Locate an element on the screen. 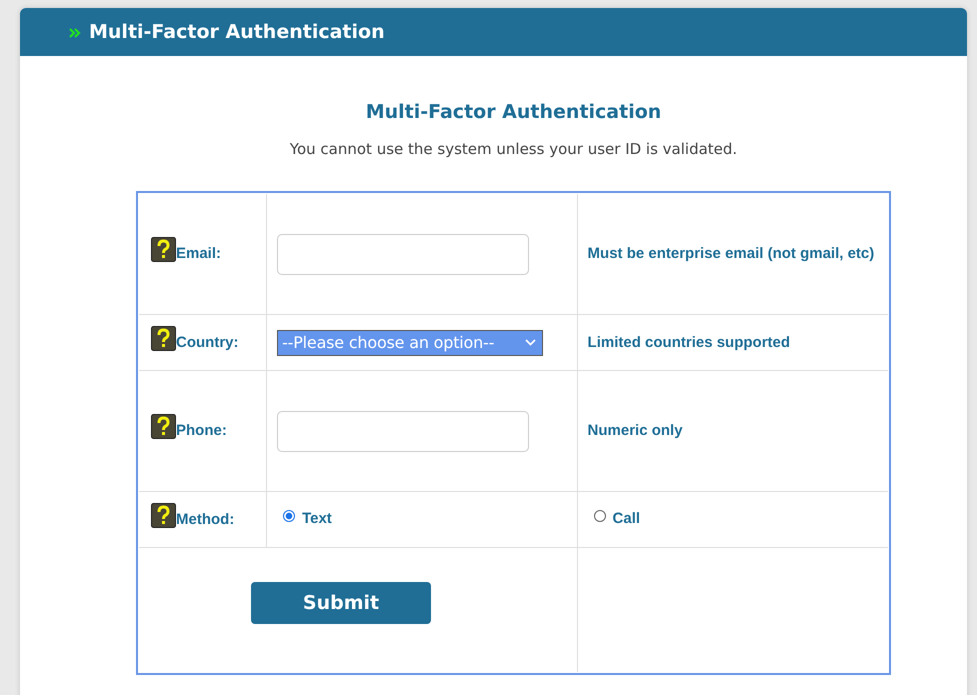 The image size is (977, 695). field-label: Phone: is located at coordinates (201, 430).